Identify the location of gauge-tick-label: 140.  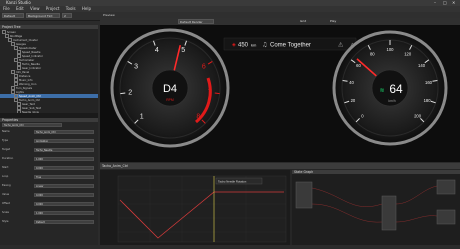
(422, 65).